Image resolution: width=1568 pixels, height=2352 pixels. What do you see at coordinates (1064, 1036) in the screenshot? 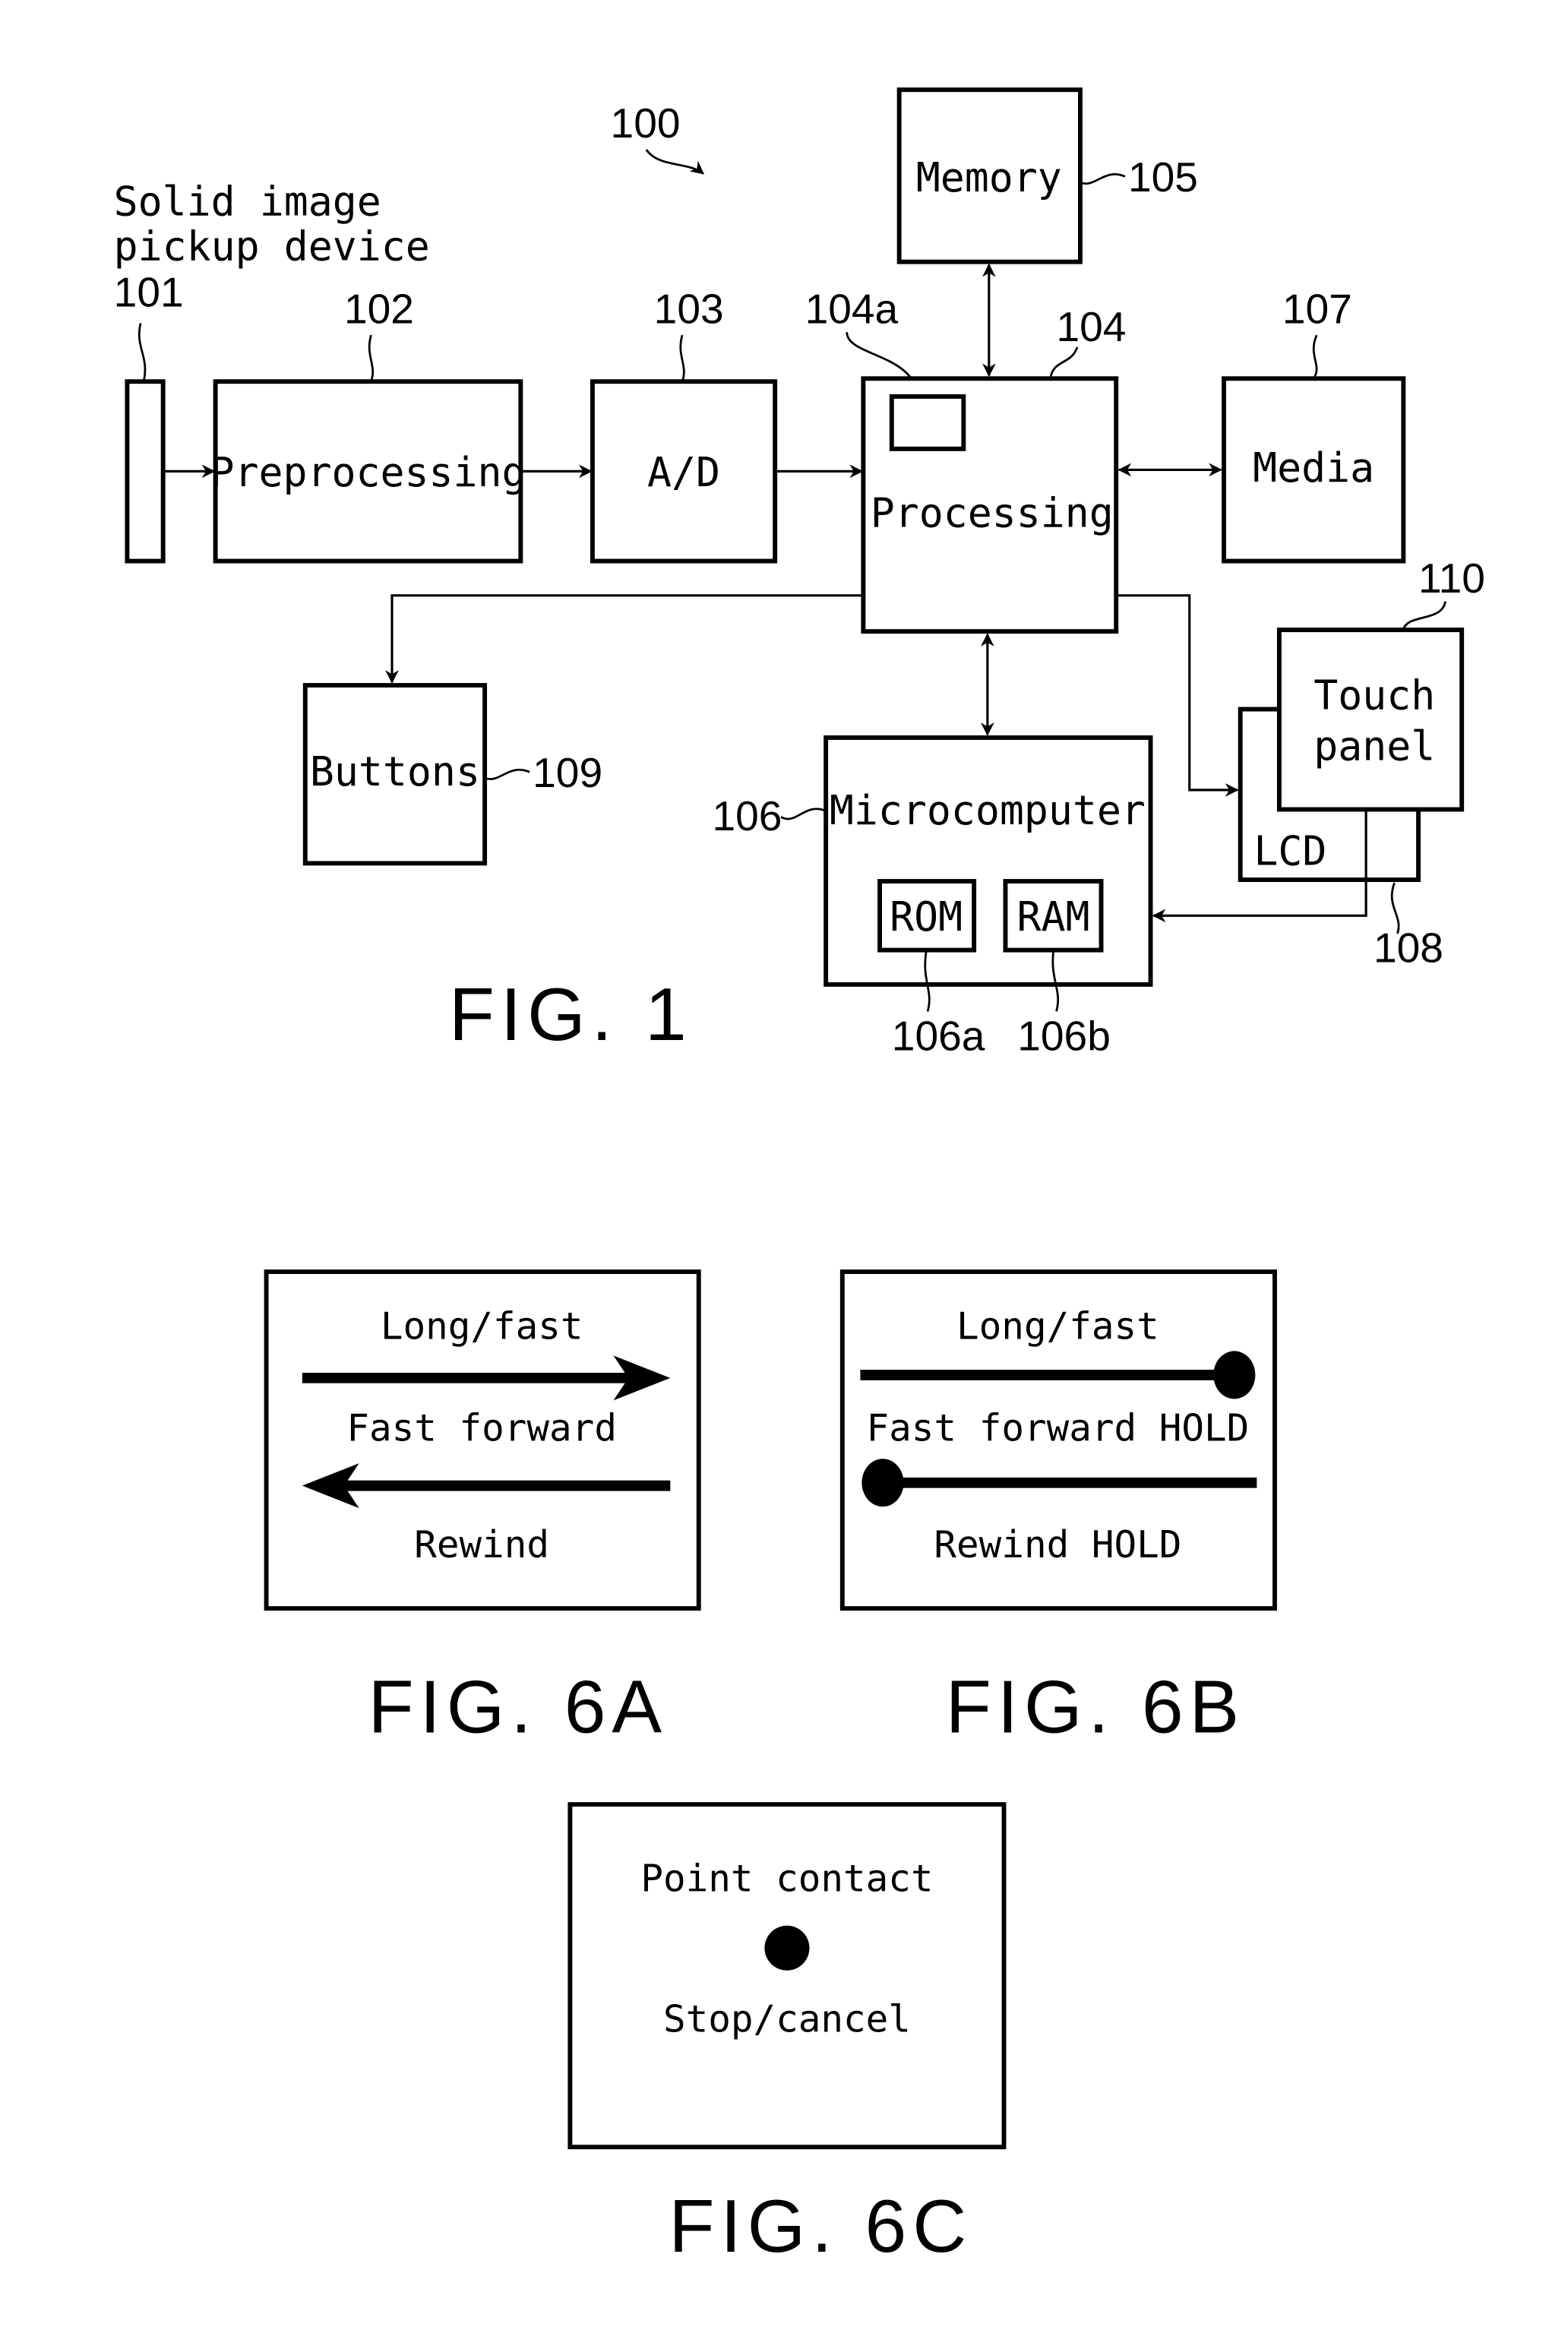
I see `ref-106b: 106b` at bounding box center [1064, 1036].